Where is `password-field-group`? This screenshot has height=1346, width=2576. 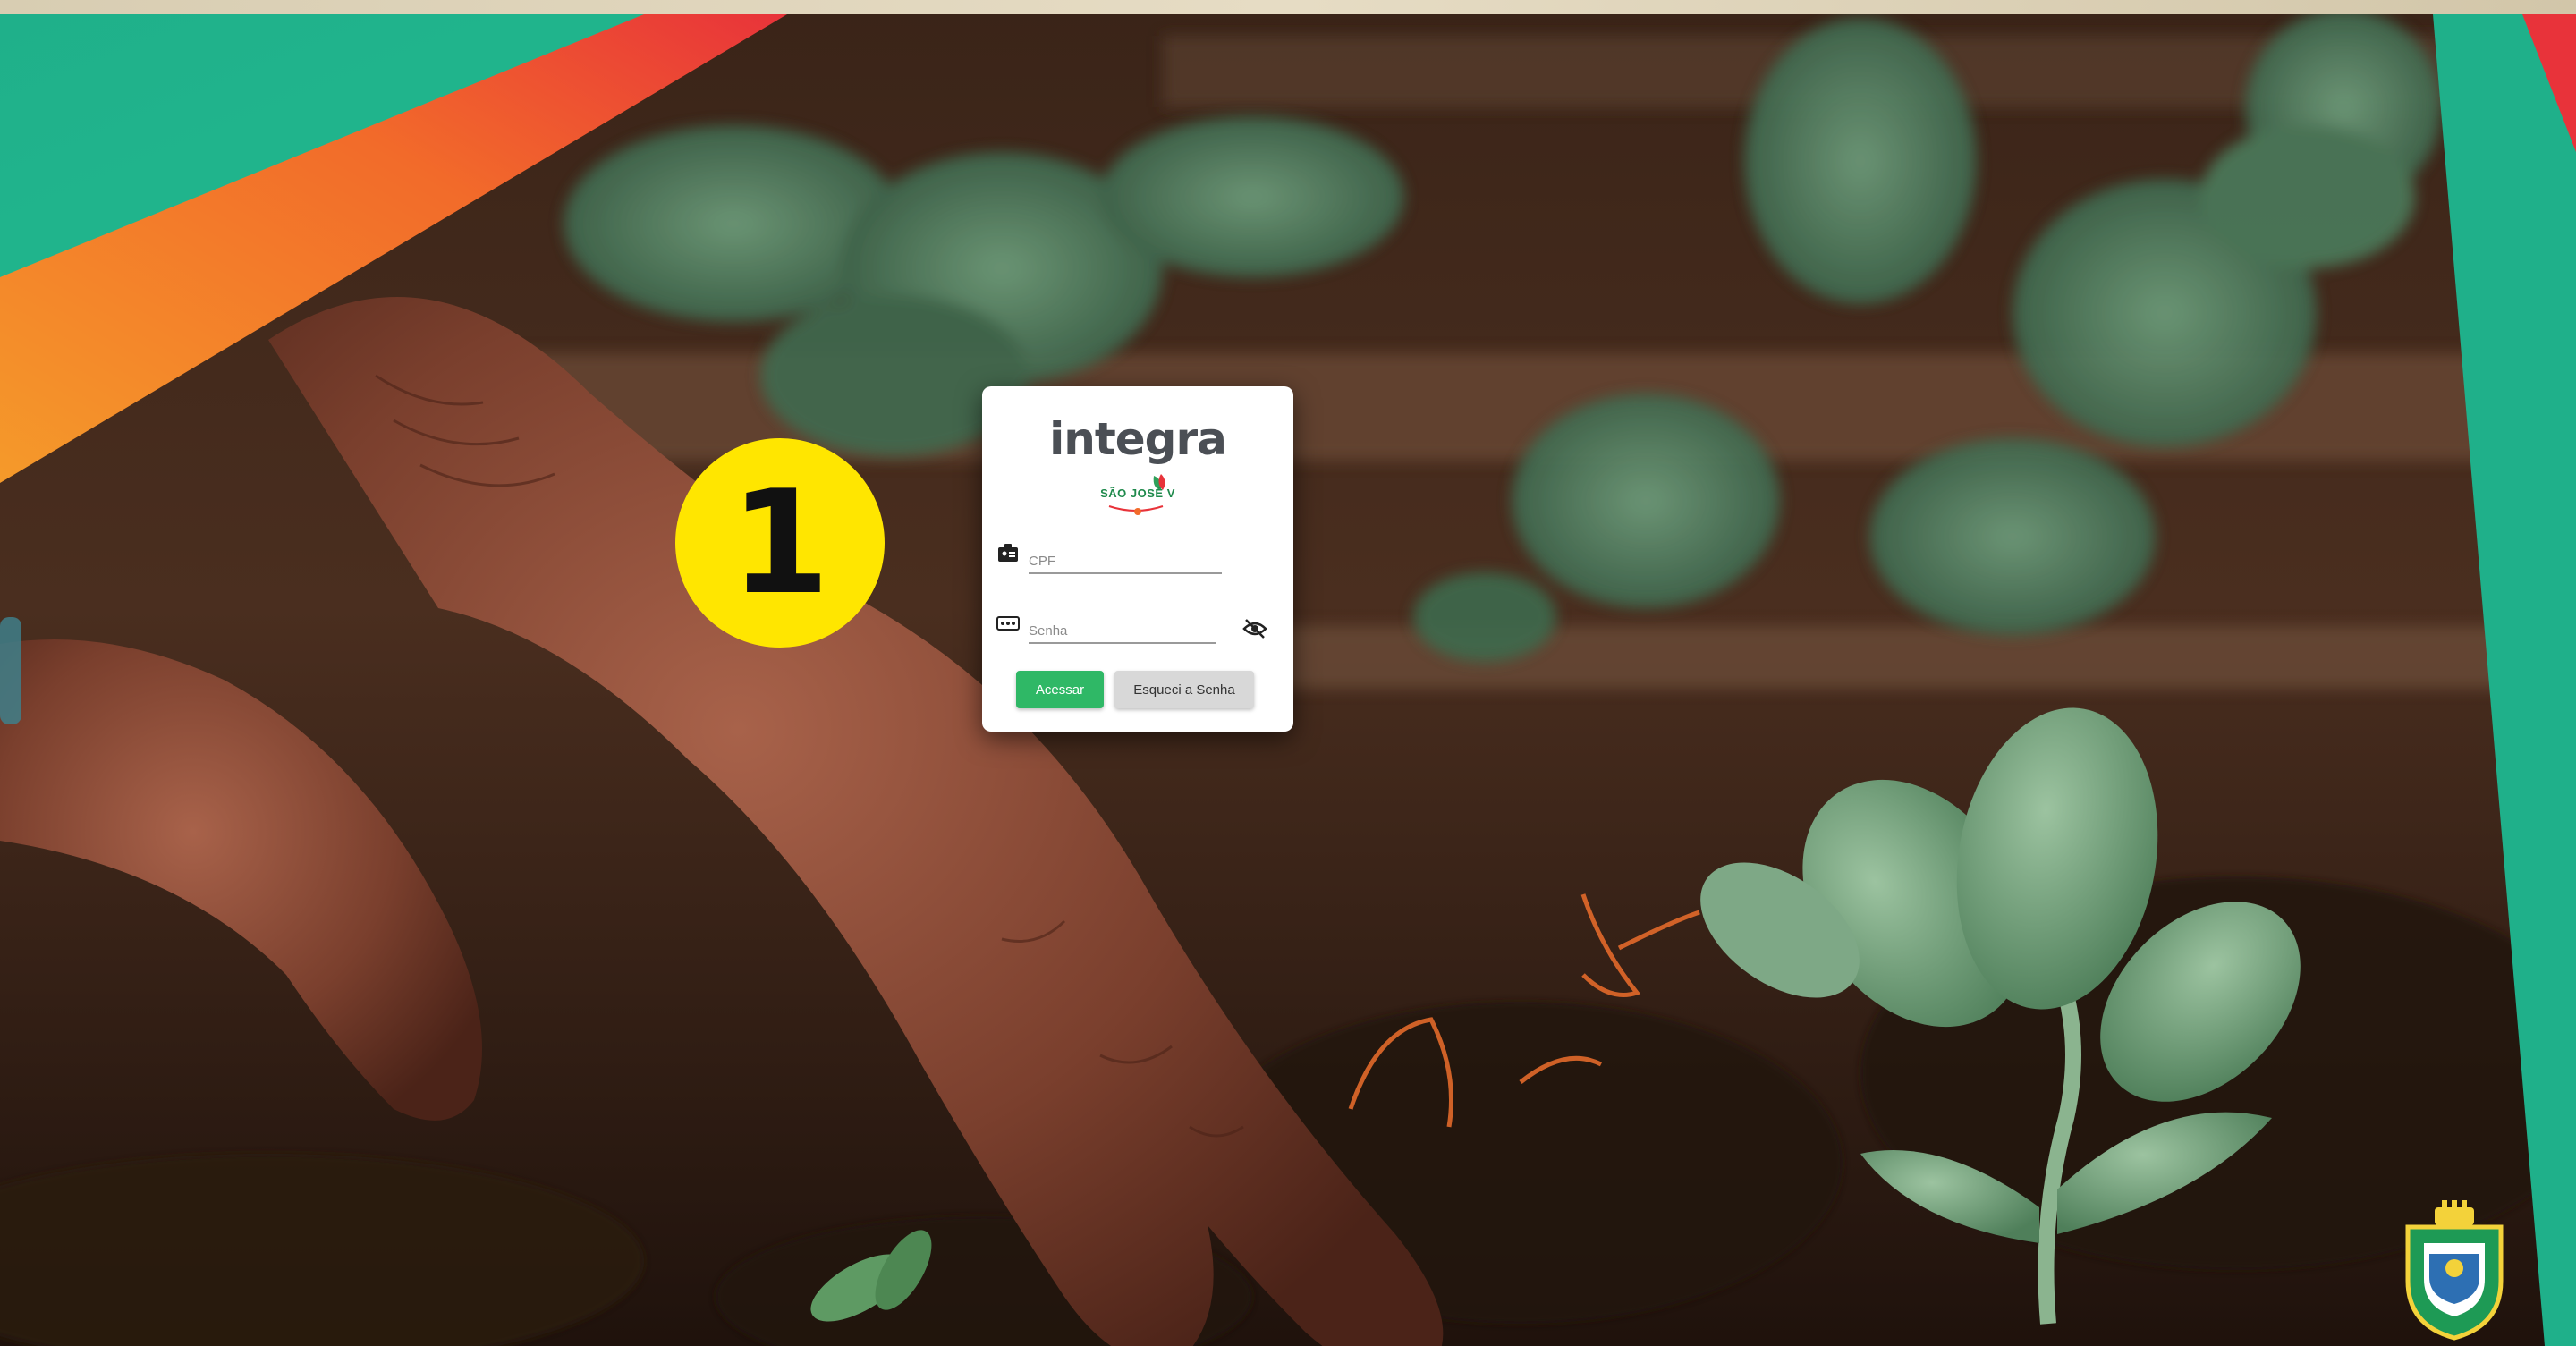
password-field-group is located at coordinates (1137, 630).